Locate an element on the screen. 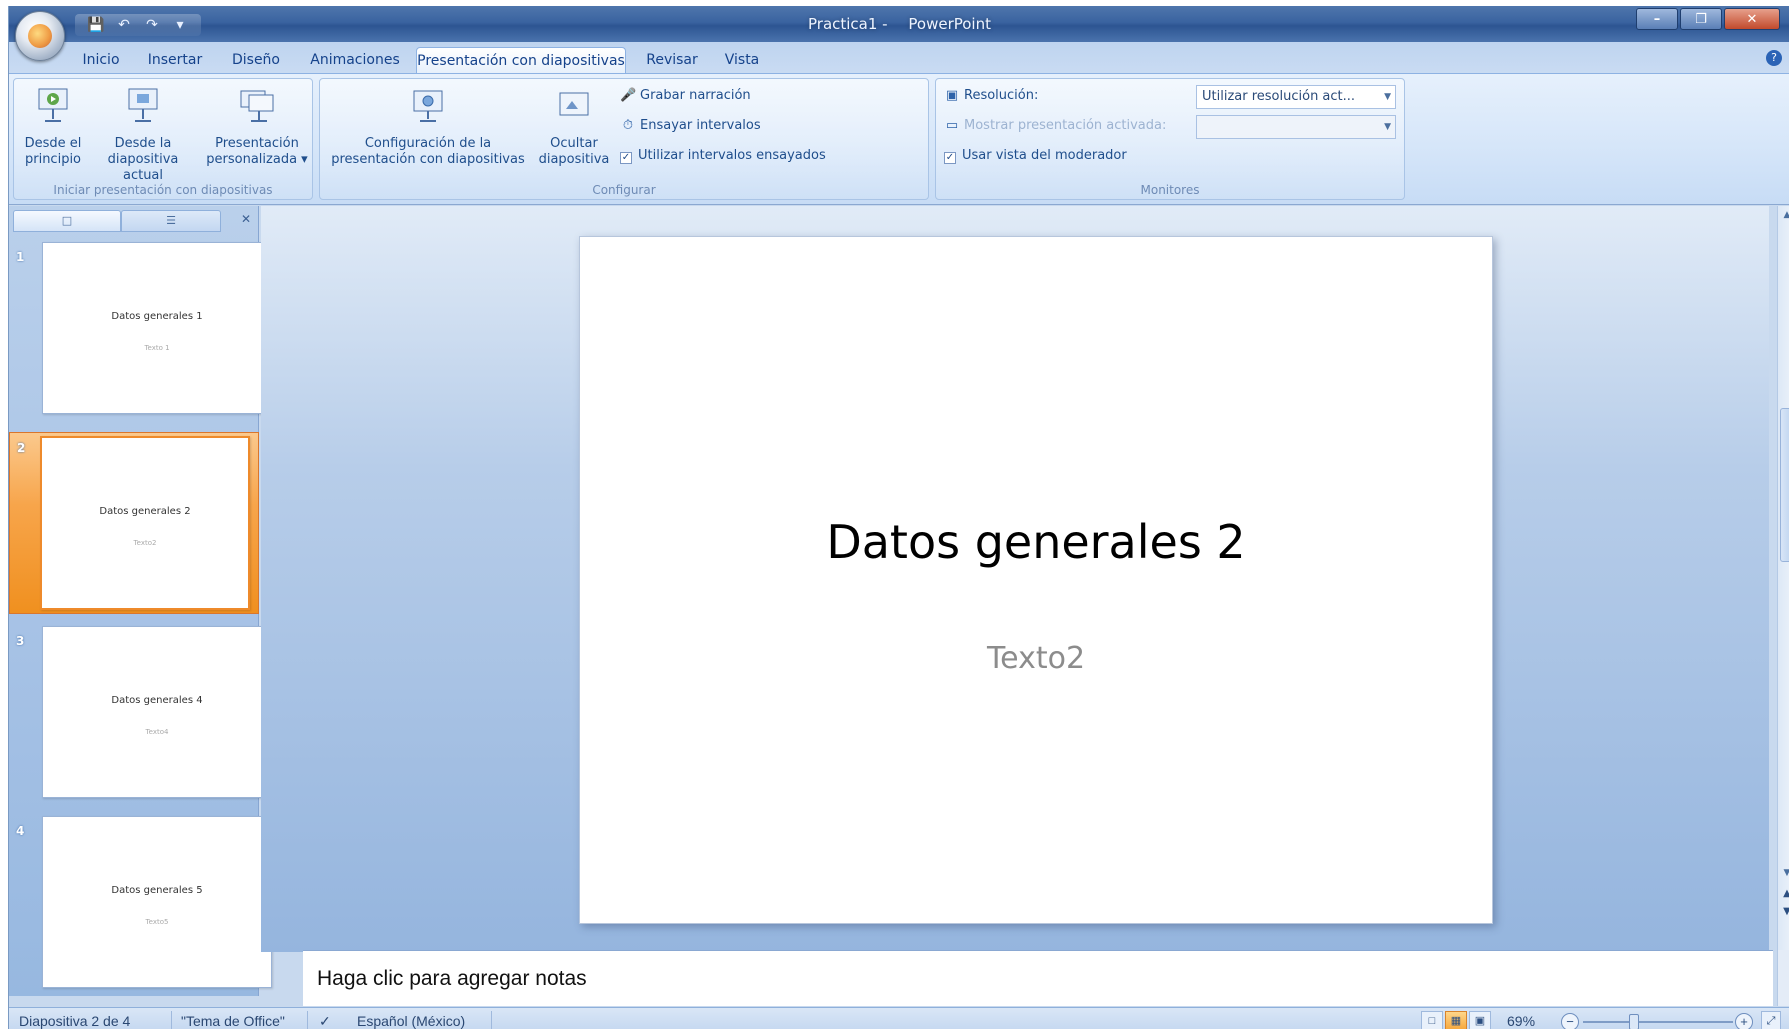  app-name: PowerPoint is located at coordinates (949, 24).